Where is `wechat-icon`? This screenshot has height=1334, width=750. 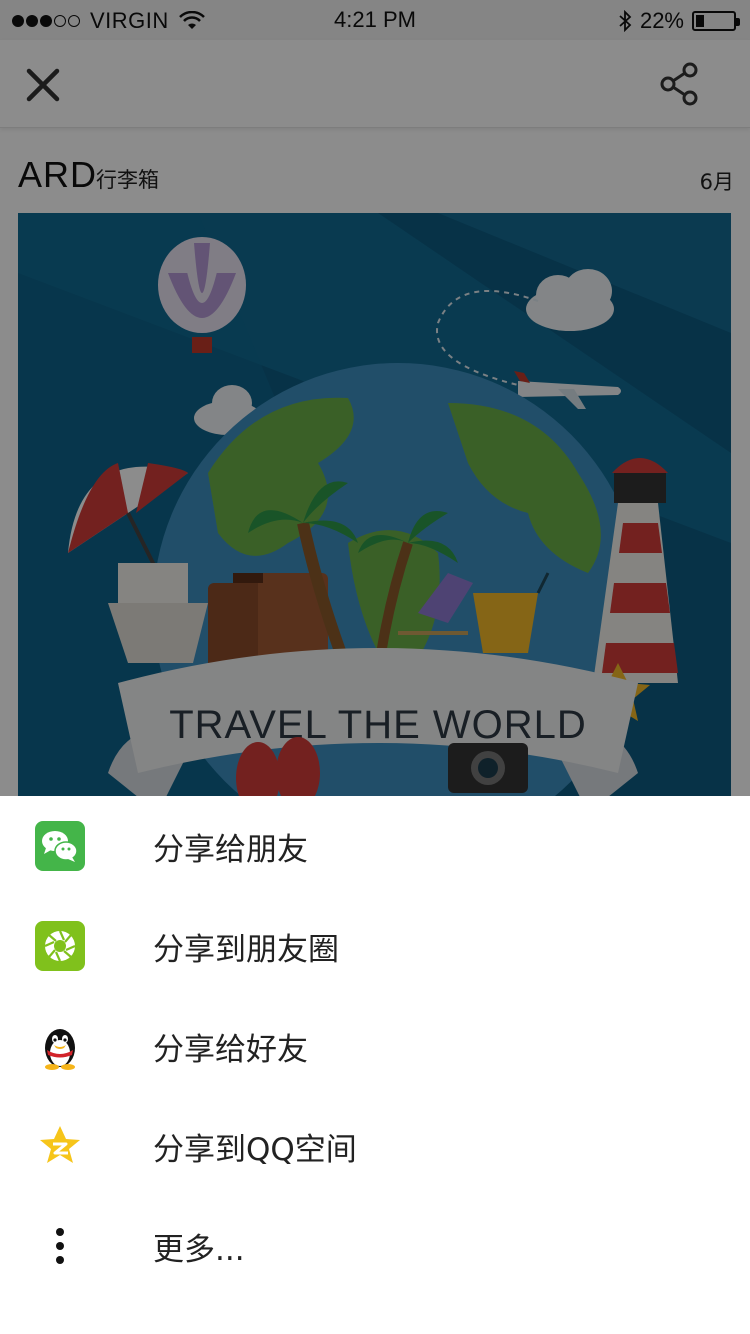
wechat-icon is located at coordinates (60, 846).